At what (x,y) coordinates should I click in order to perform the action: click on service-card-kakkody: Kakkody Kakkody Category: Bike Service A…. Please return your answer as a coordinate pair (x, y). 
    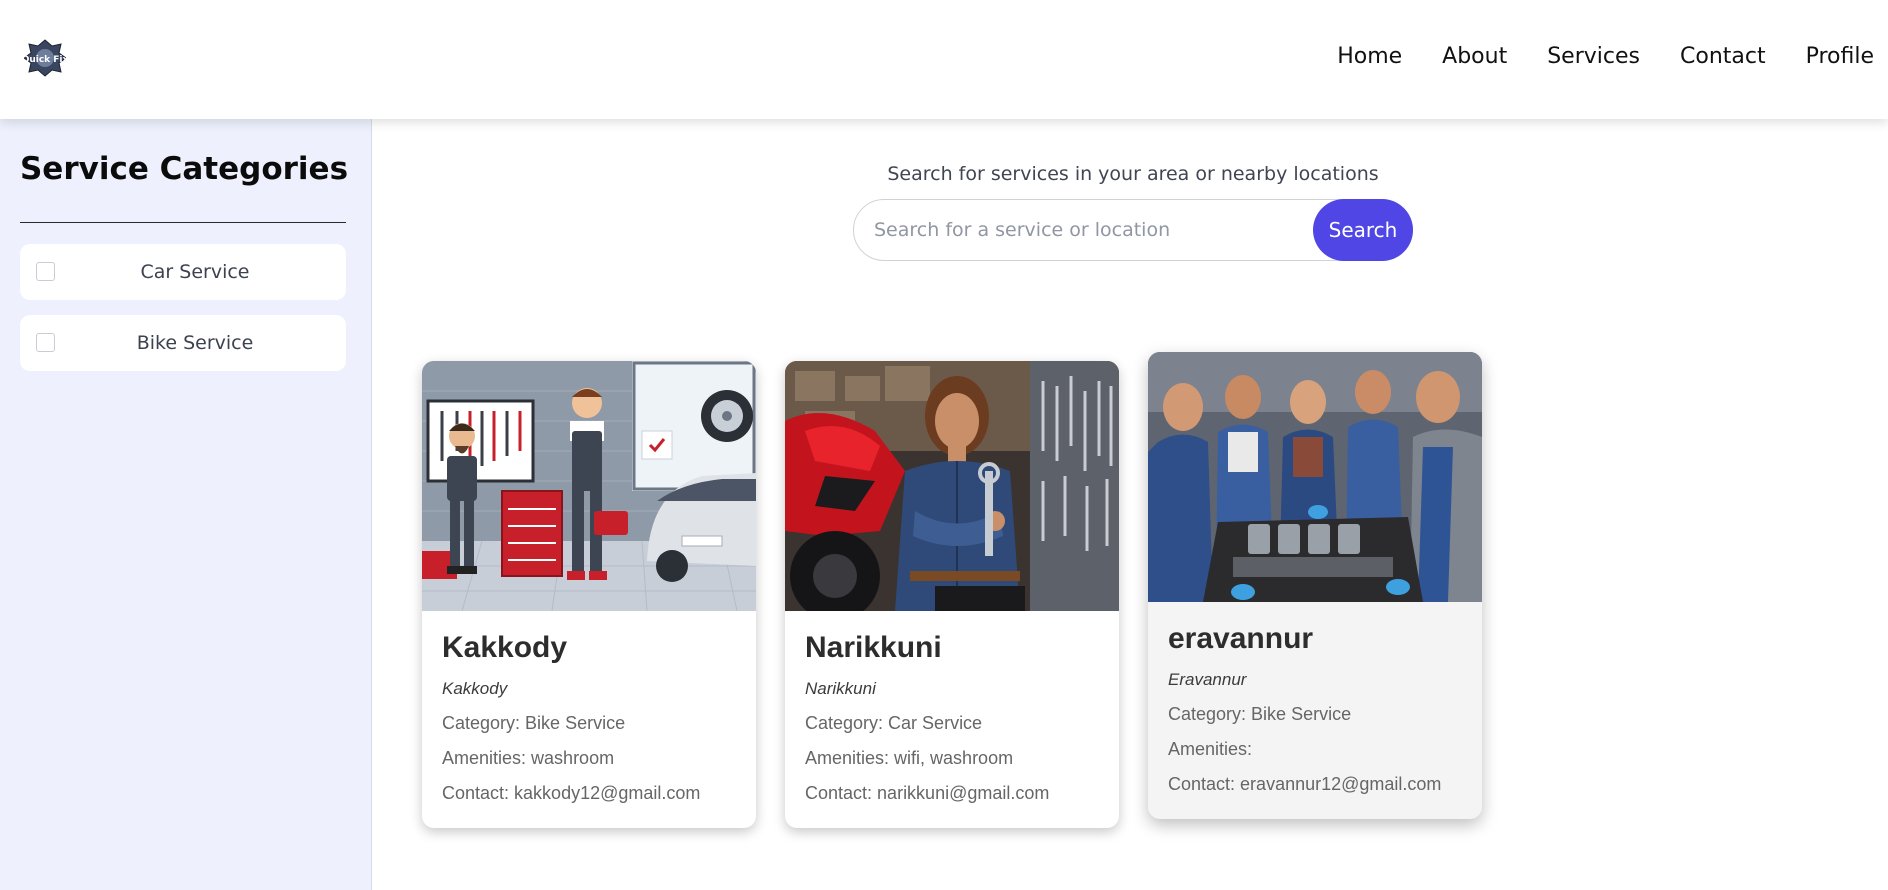
    Looking at the image, I should click on (589, 594).